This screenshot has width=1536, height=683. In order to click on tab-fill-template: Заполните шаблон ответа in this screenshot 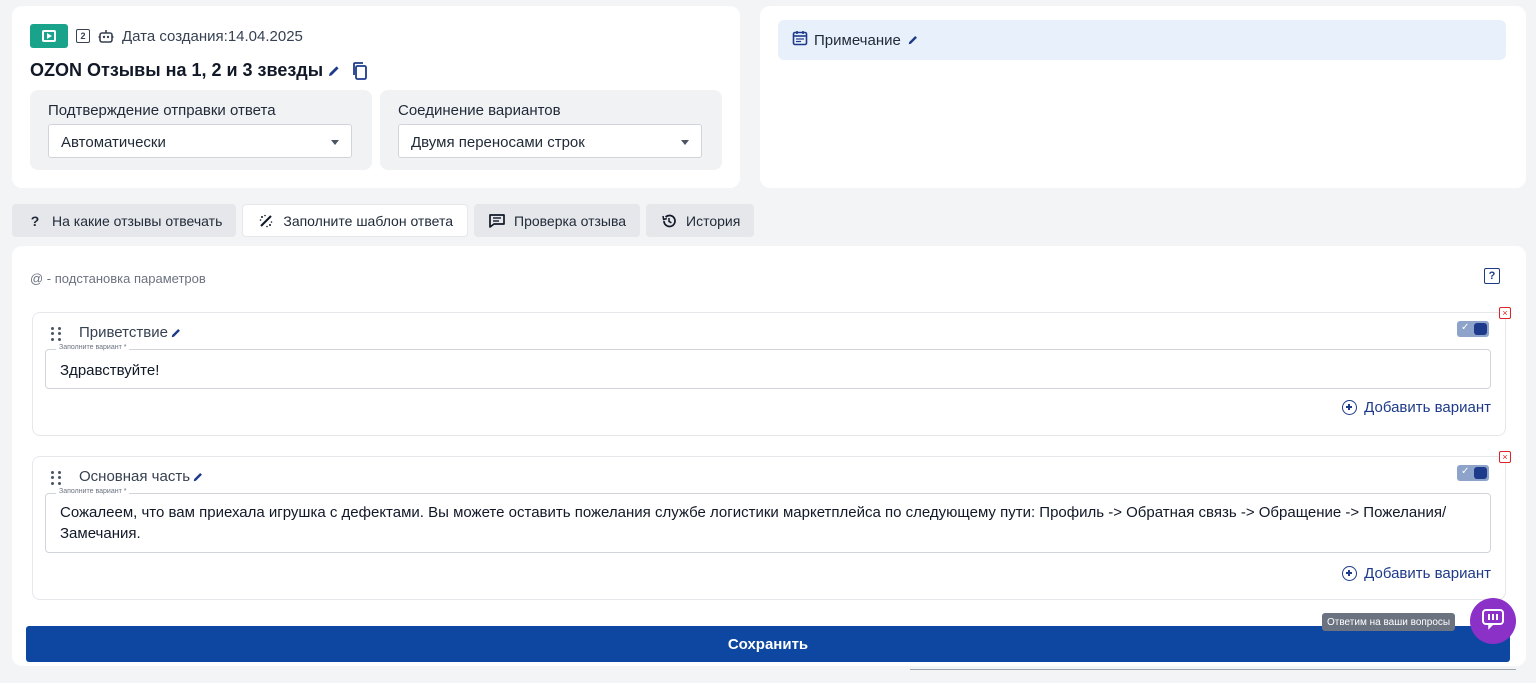, I will do `click(355, 220)`.